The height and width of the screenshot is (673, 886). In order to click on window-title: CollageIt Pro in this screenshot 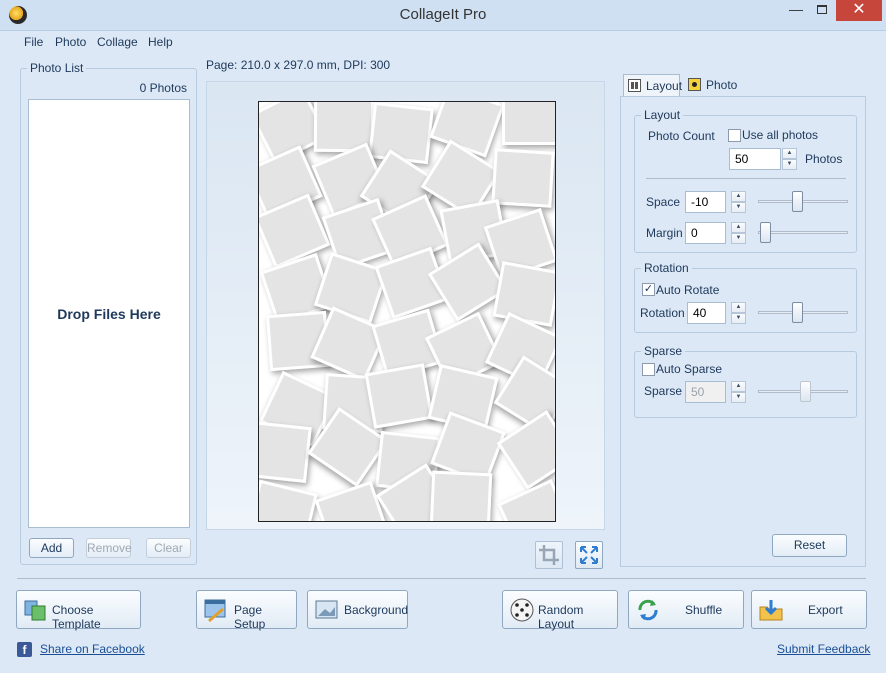, I will do `click(443, 14)`.